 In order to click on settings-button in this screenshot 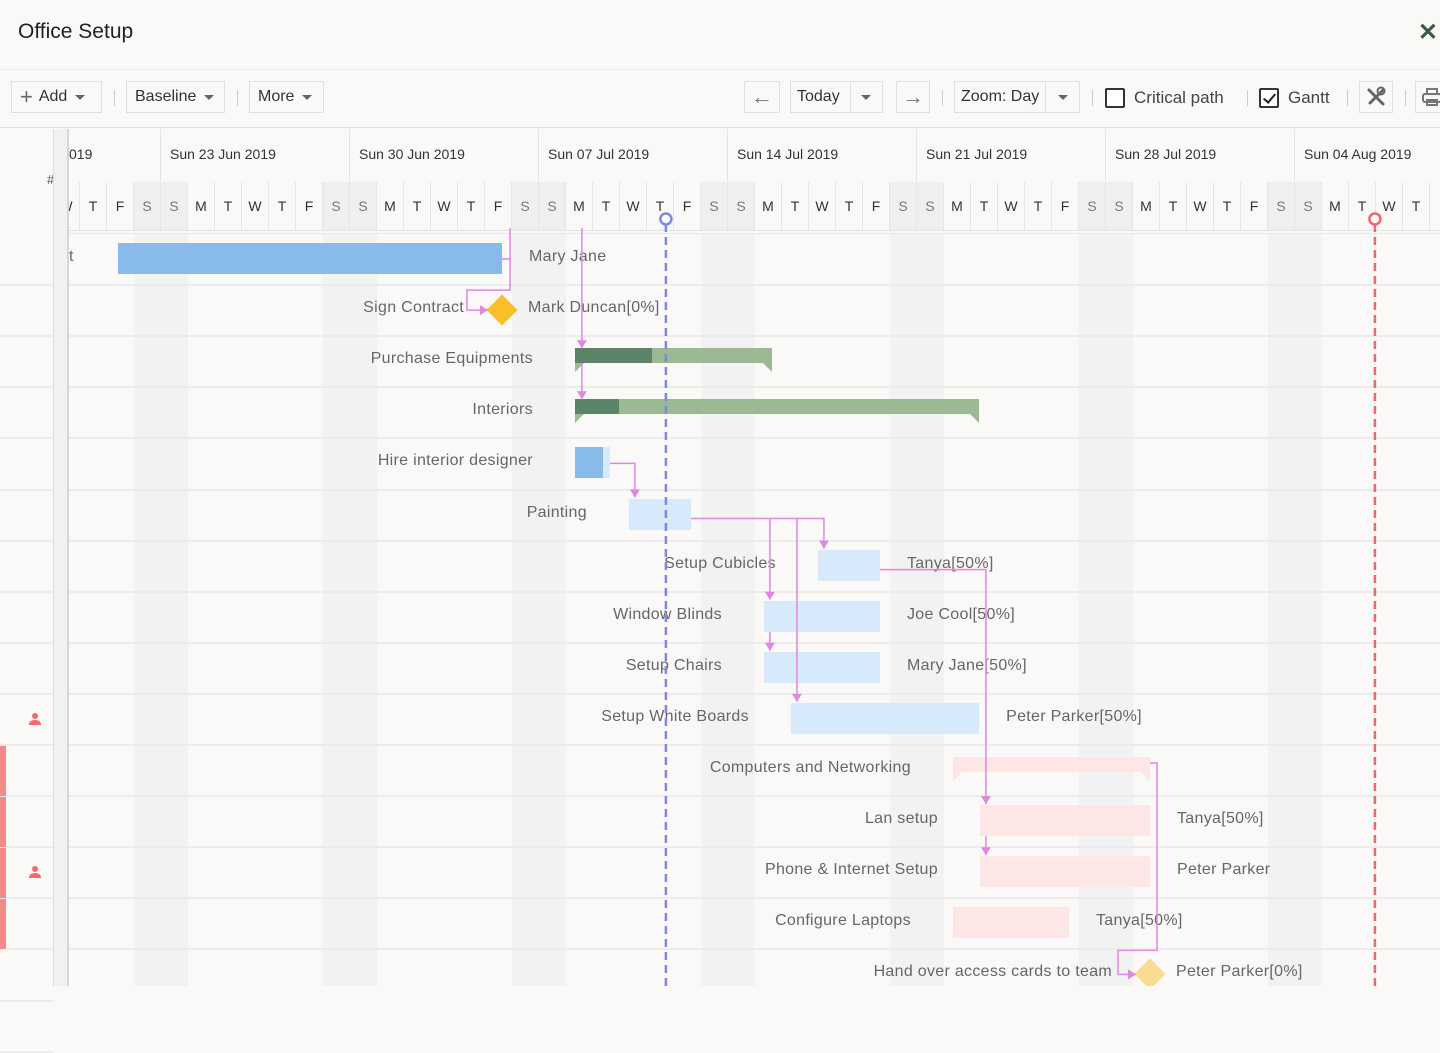, I will do `click(1376, 97)`.